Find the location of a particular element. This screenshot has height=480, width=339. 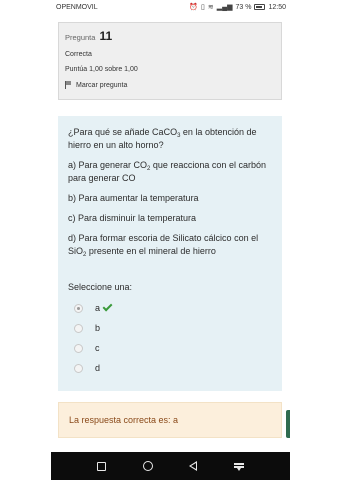

question-title: Pregunta 11 is located at coordinates (170, 36).